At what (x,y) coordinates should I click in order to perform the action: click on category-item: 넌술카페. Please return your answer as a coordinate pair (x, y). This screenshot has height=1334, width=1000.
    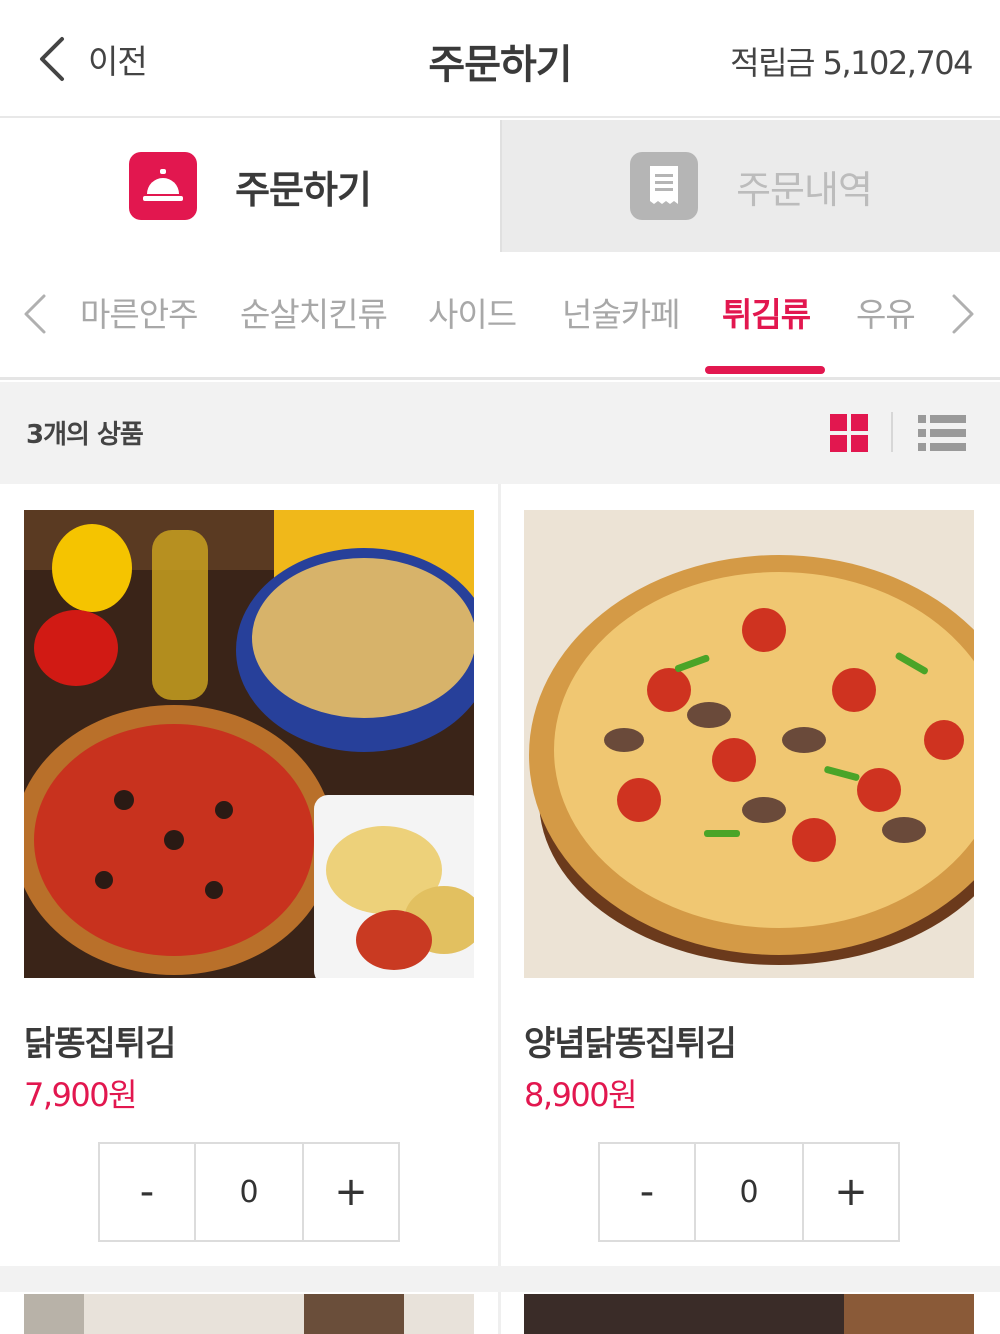
    Looking at the image, I should click on (621, 312).